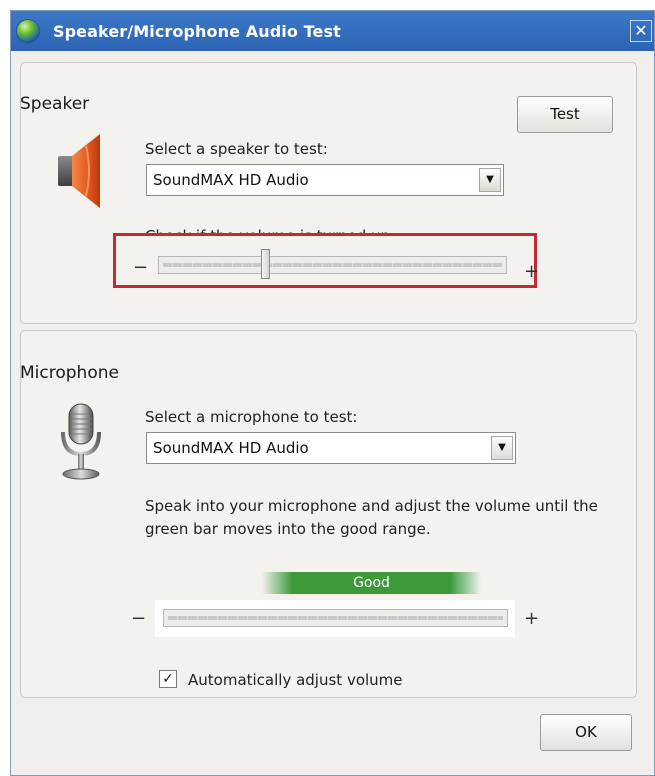 This screenshot has height=776, width=655. I want to click on good-range-indicator: Good, so click(371, 583).